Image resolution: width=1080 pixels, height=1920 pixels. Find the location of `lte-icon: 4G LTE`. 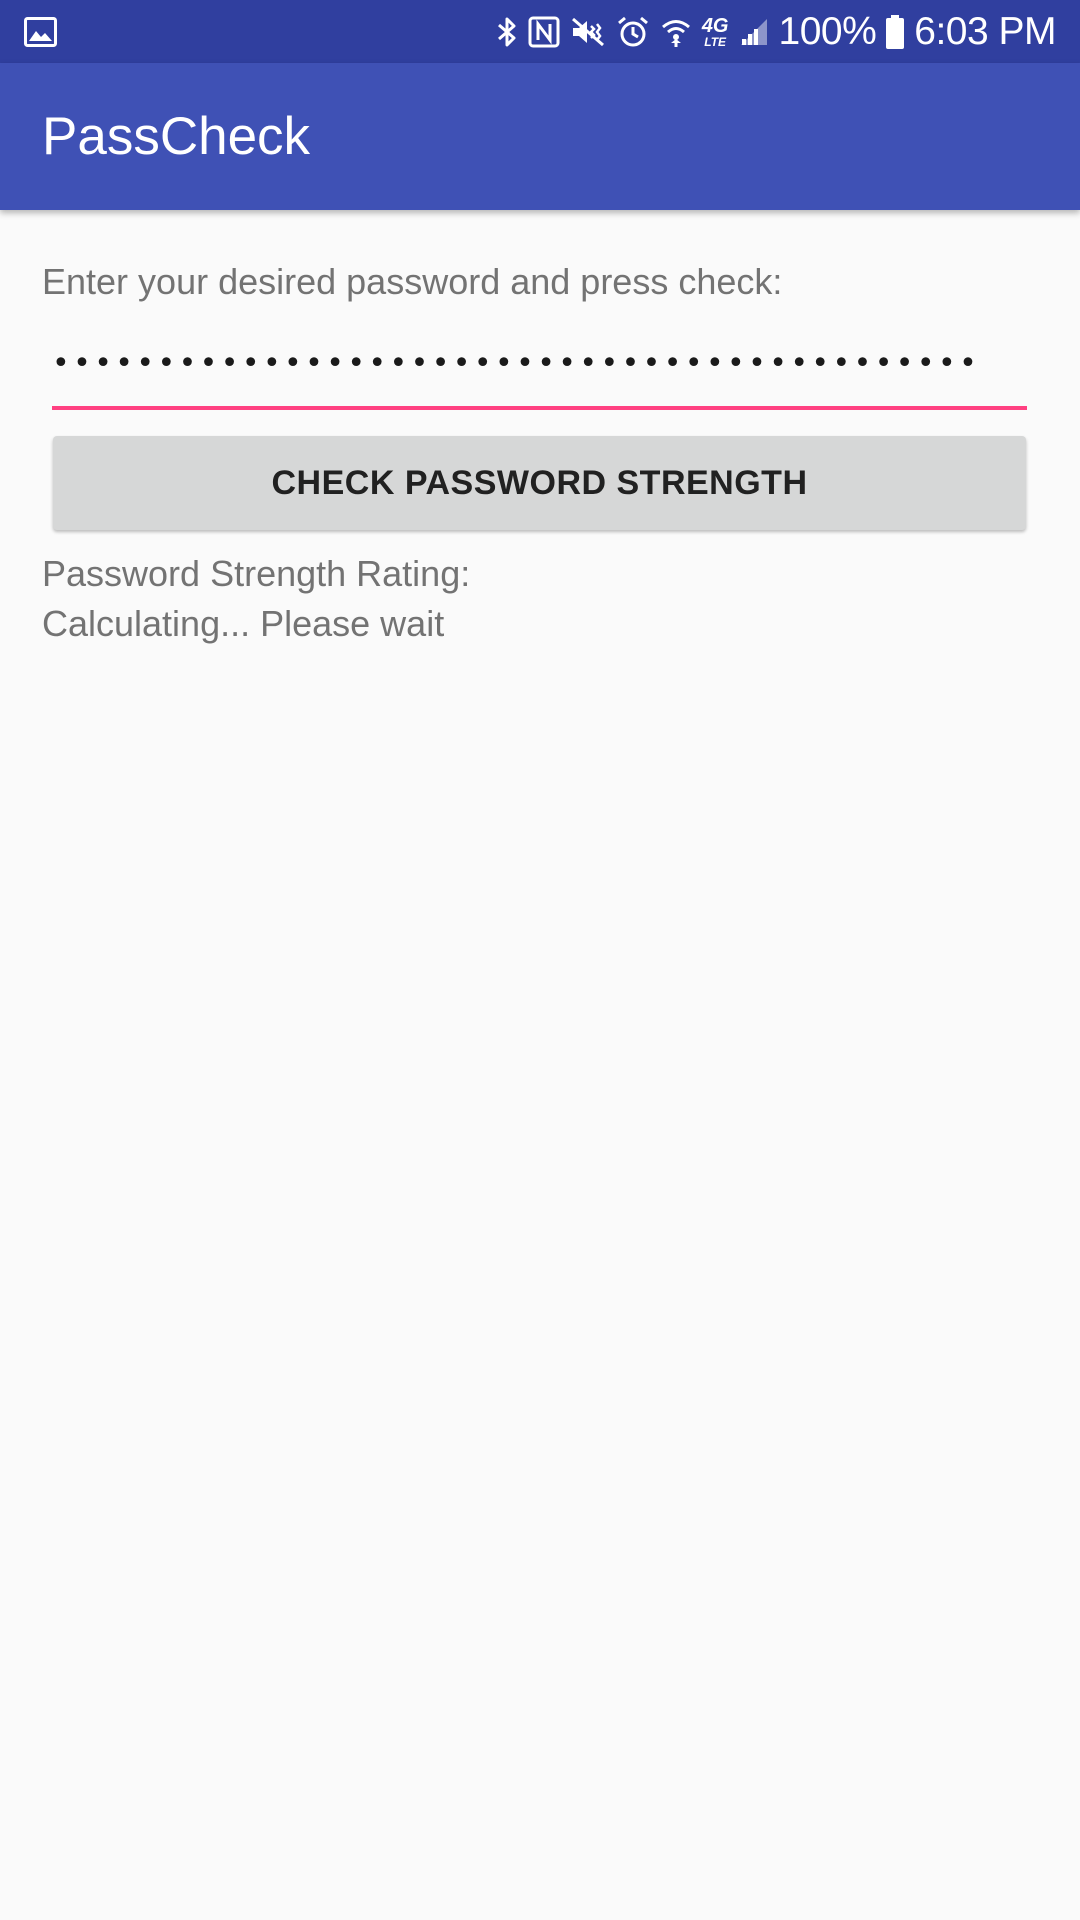

lte-icon: 4G LTE is located at coordinates (715, 32).